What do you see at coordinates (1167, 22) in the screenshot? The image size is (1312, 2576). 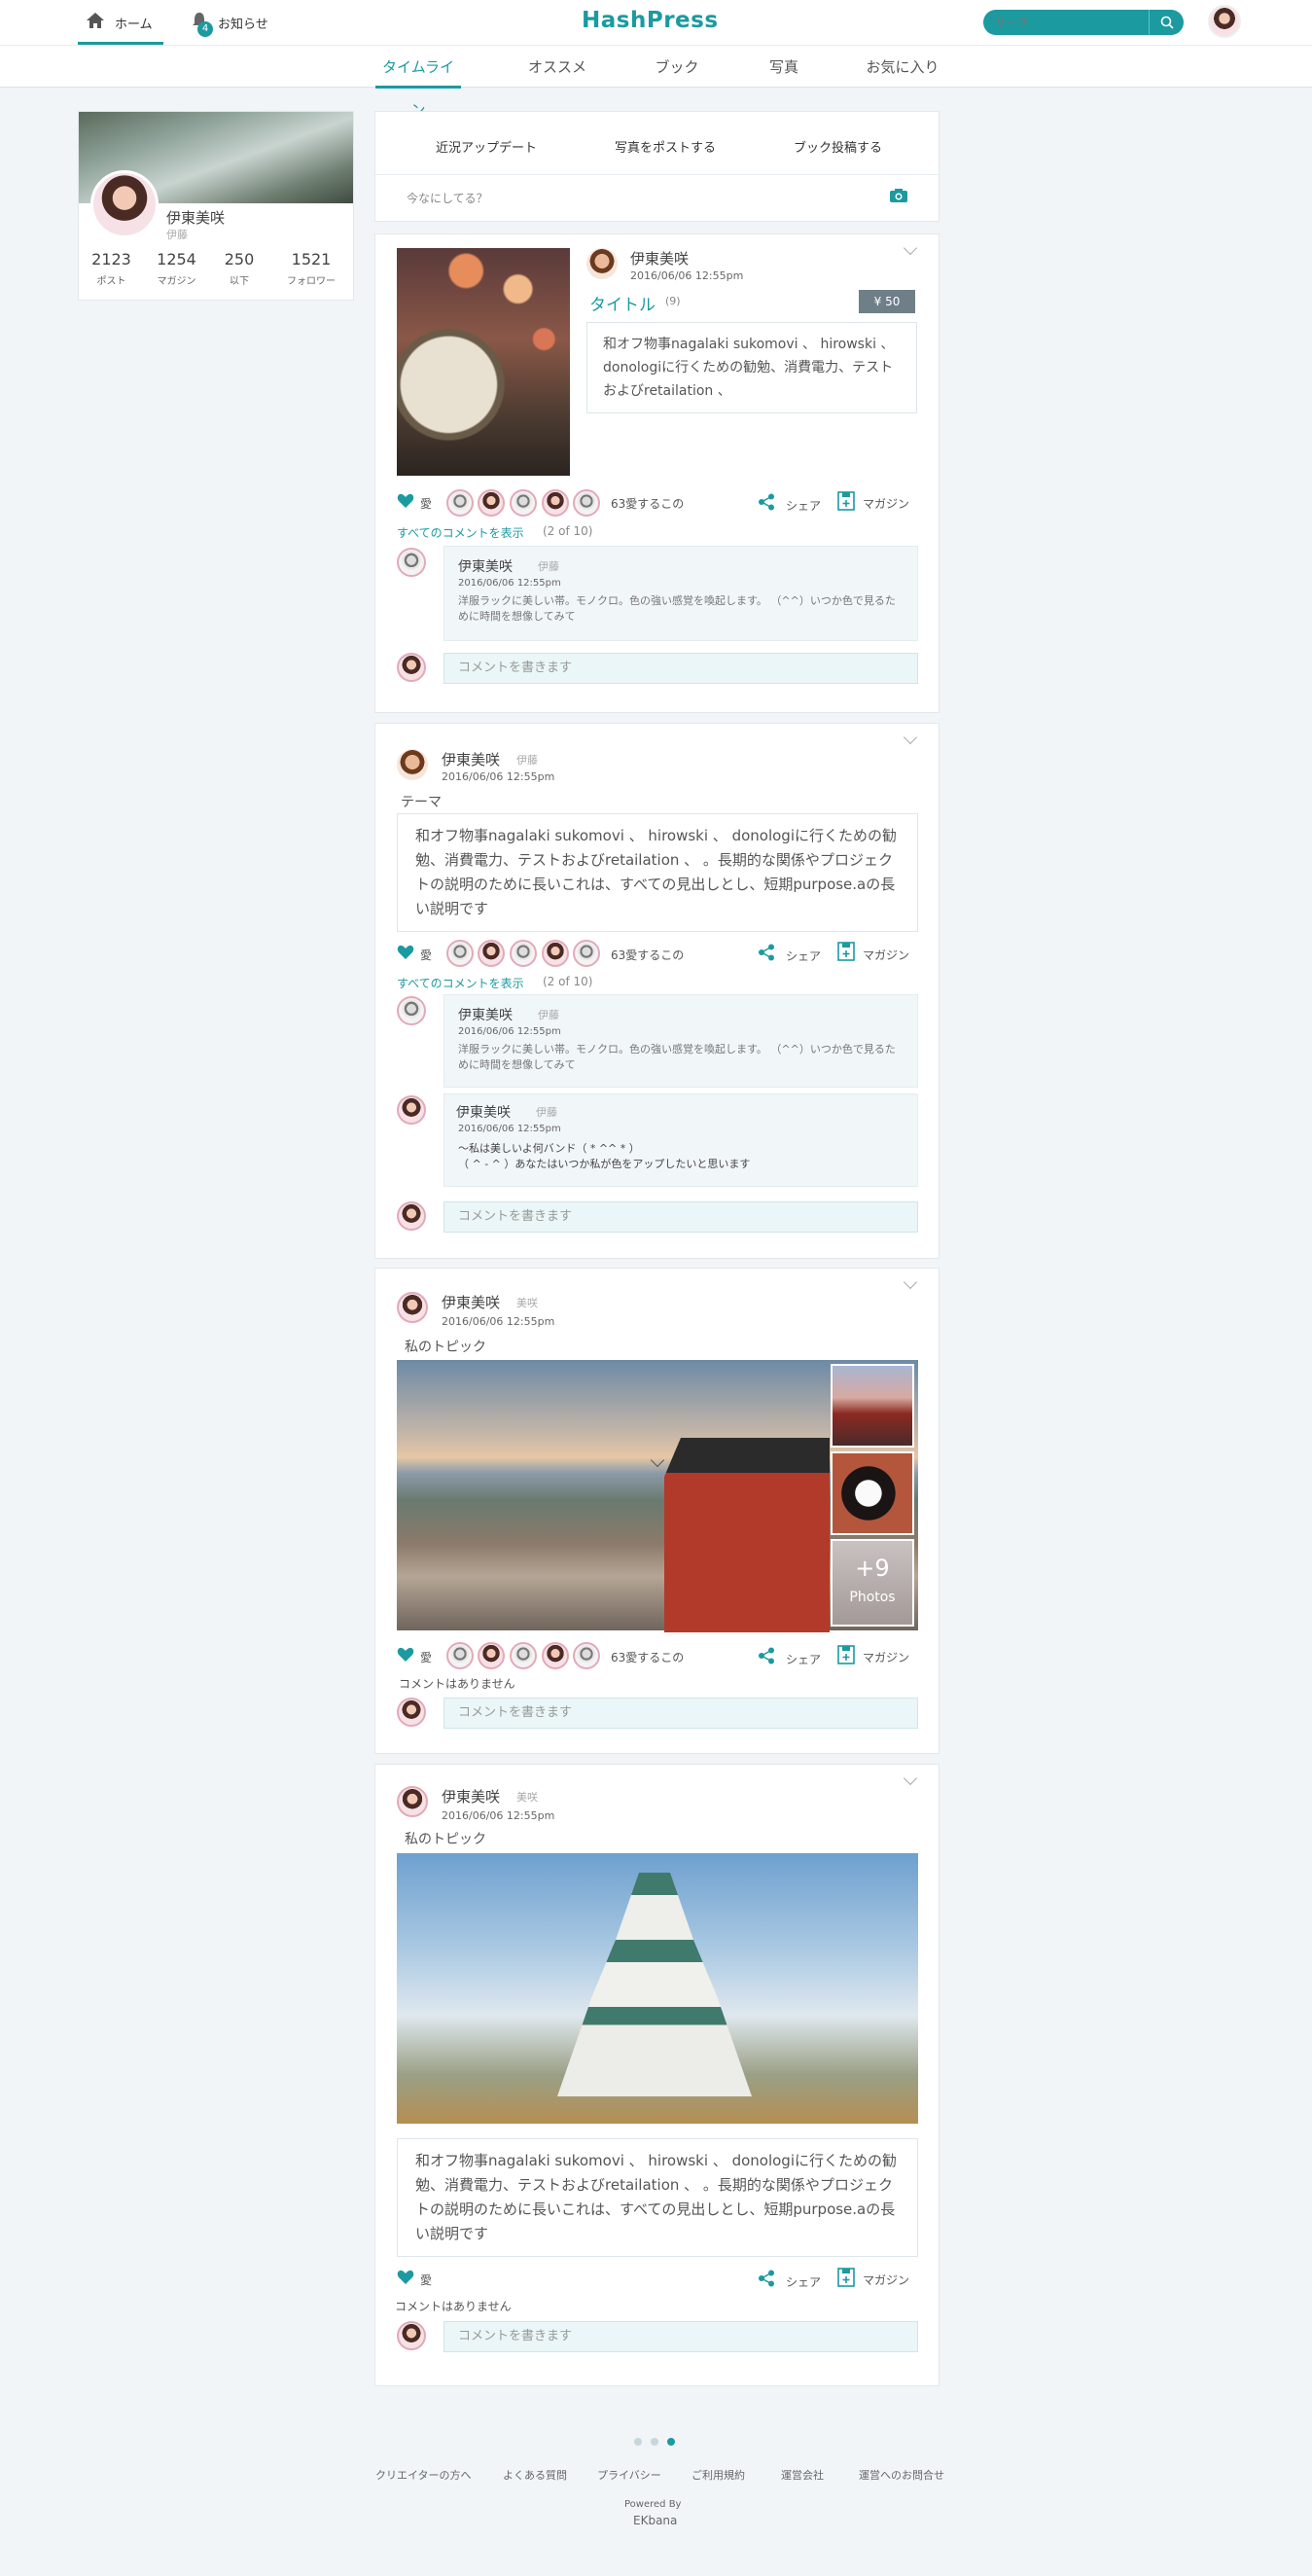 I see `search-button` at bounding box center [1167, 22].